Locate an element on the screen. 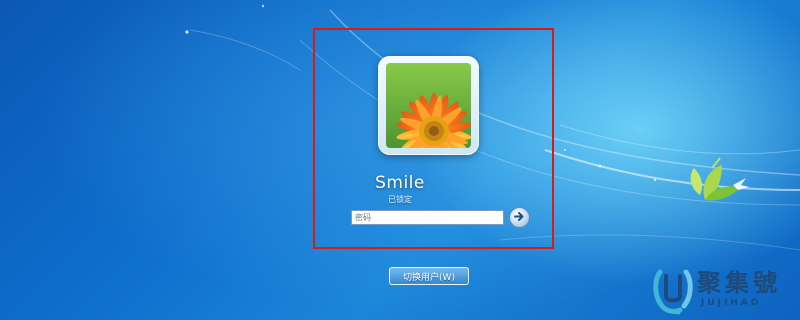  arrow-right-icon is located at coordinates (519, 217).